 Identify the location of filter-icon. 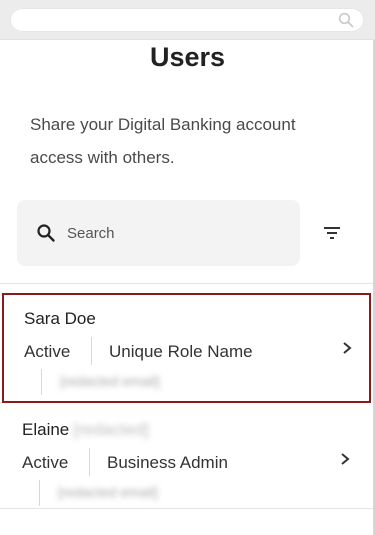
(332, 233).